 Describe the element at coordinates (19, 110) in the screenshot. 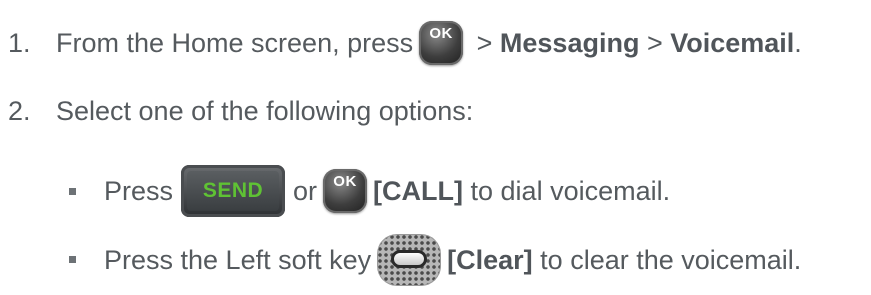

I see `step-number: 2.` at that location.